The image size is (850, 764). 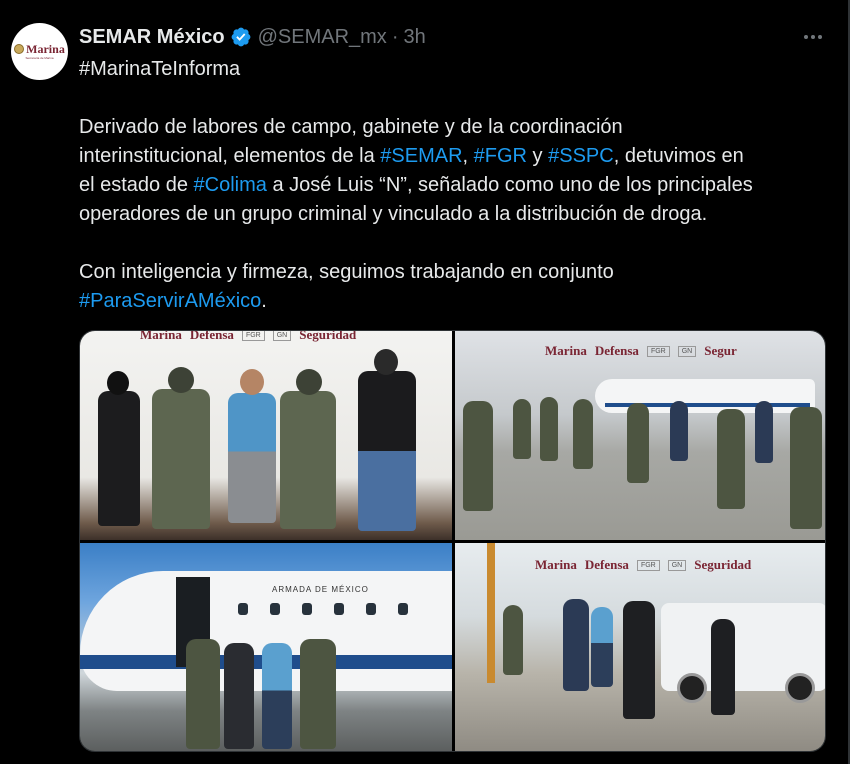 I want to click on banner-seguridad: Segur, so click(x=720, y=350).